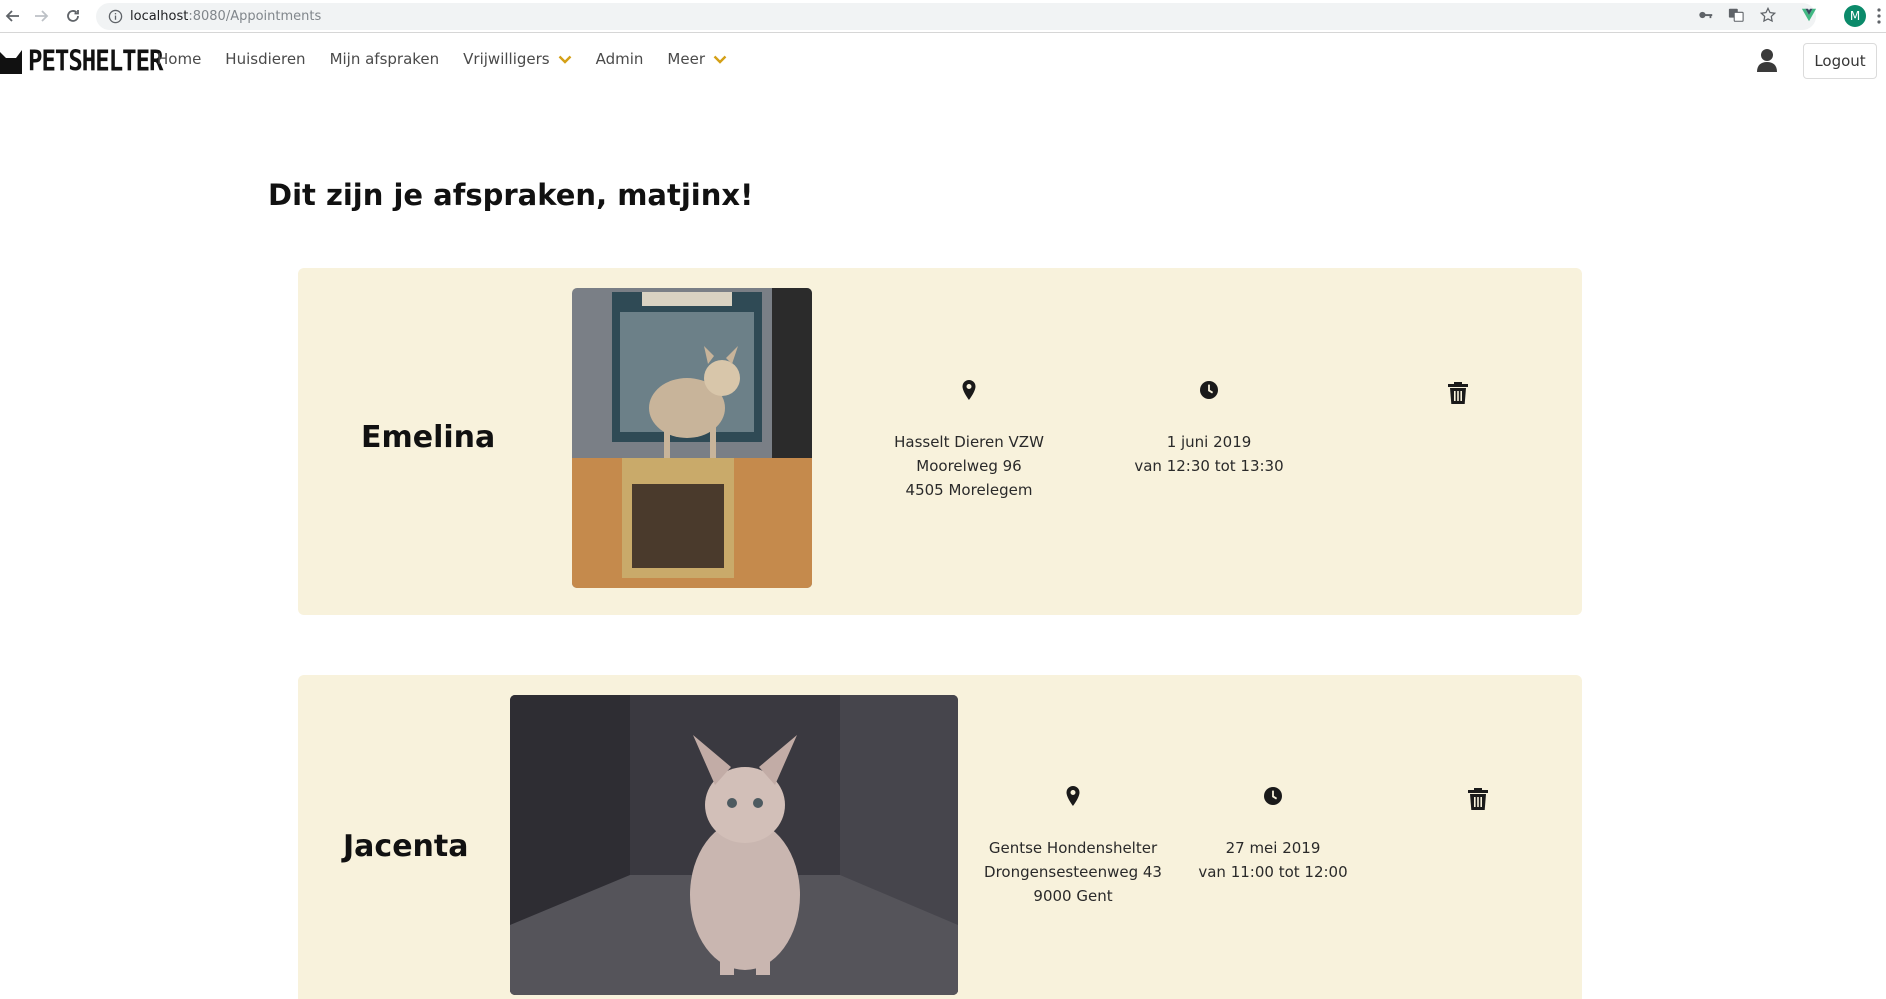  Describe the element at coordinates (1809, 15) in the screenshot. I see `vue-devtools-icon` at that location.